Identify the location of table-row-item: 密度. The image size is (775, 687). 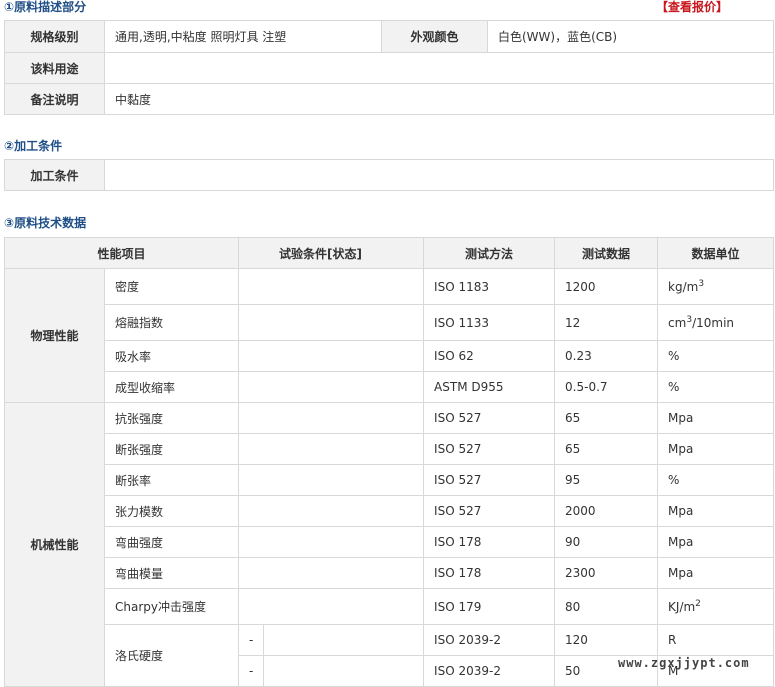
(171, 286).